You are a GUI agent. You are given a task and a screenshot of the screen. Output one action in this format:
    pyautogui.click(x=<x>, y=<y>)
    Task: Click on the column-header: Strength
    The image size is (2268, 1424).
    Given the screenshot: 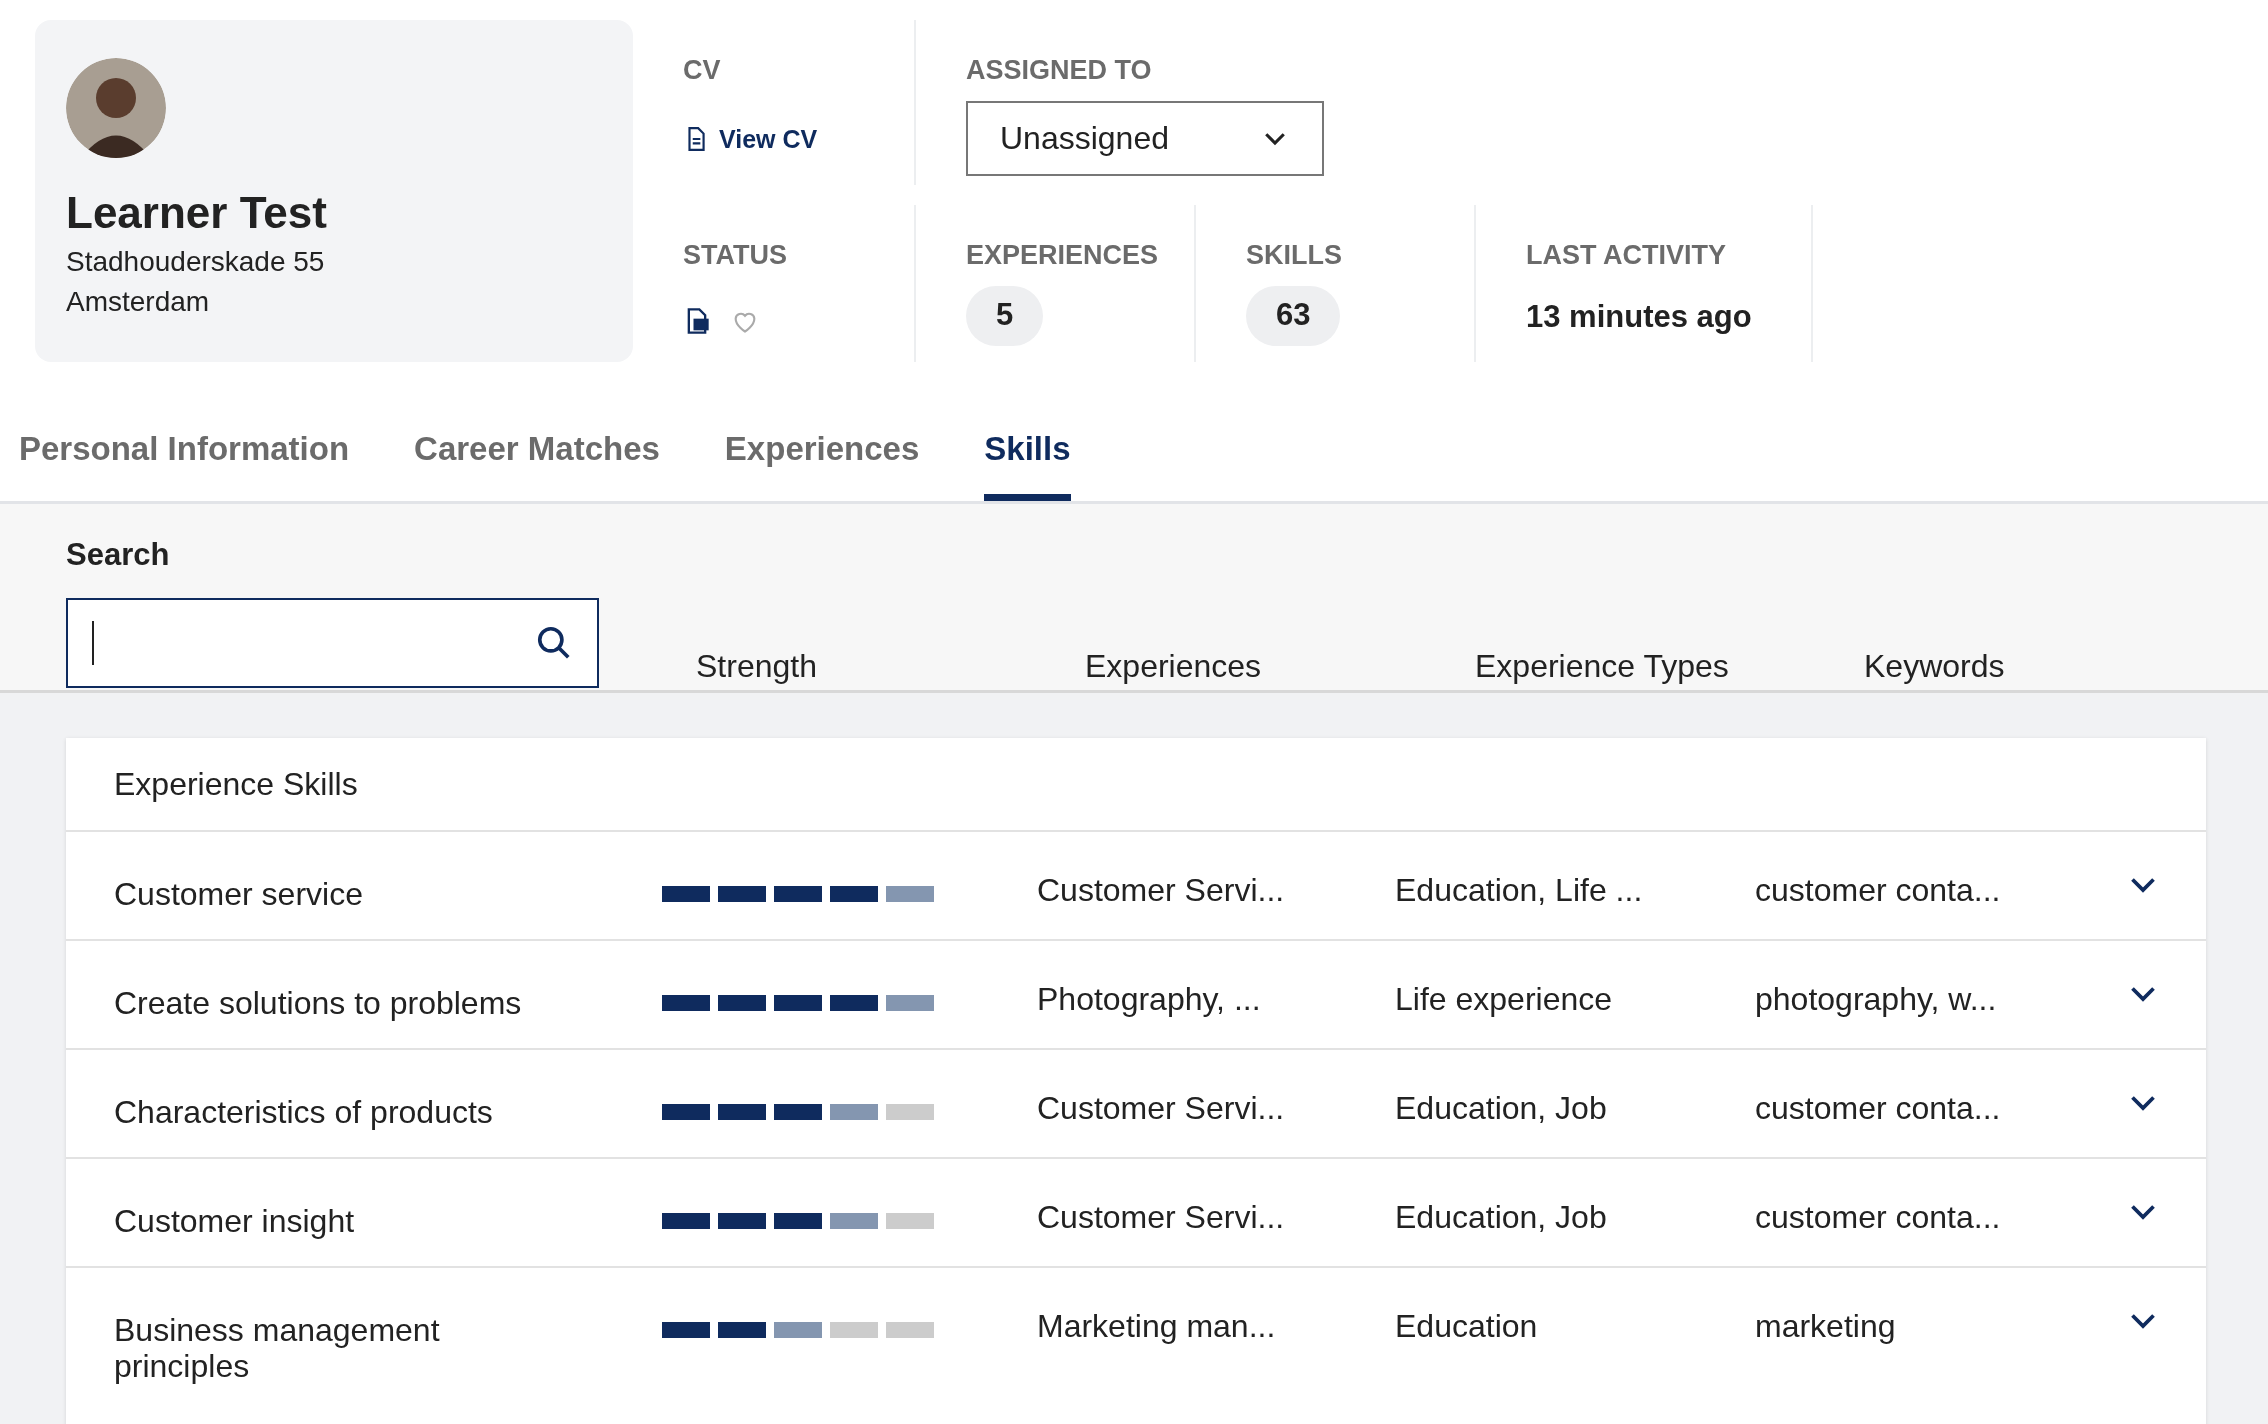 What is the action you would take?
    pyautogui.click(x=757, y=666)
    